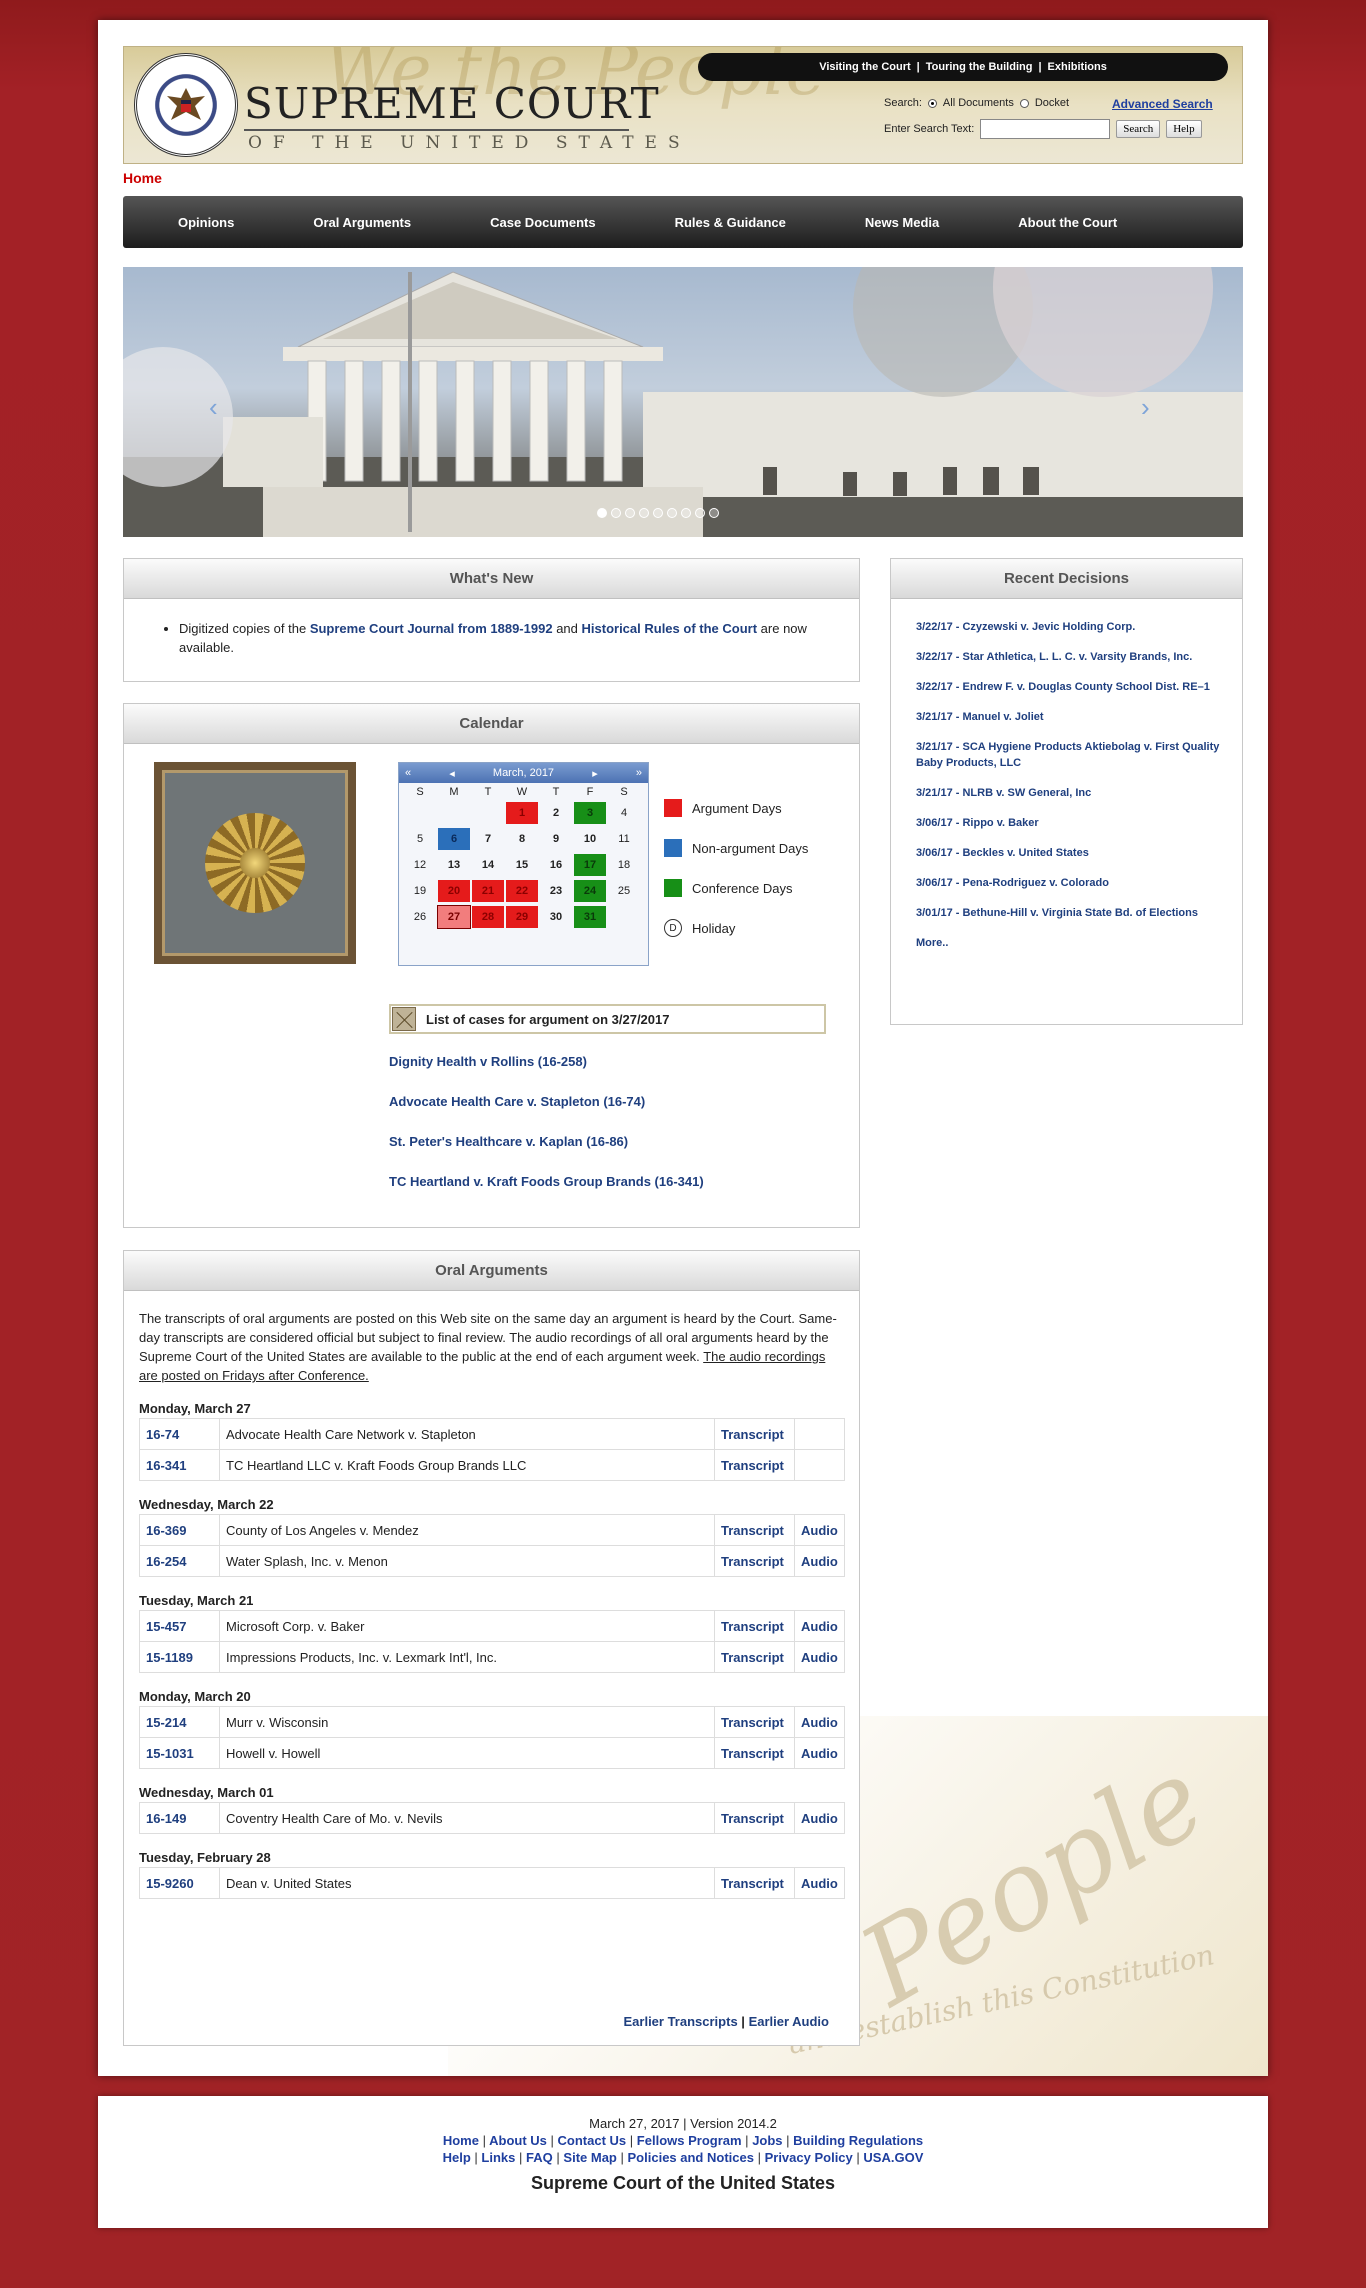 The width and height of the screenshot is (1366, 2288). What do you see at coordinates (179, 1626) in the screenshot?
I see `docket-number-link: 15-457` at bounding box center [179, 1626].